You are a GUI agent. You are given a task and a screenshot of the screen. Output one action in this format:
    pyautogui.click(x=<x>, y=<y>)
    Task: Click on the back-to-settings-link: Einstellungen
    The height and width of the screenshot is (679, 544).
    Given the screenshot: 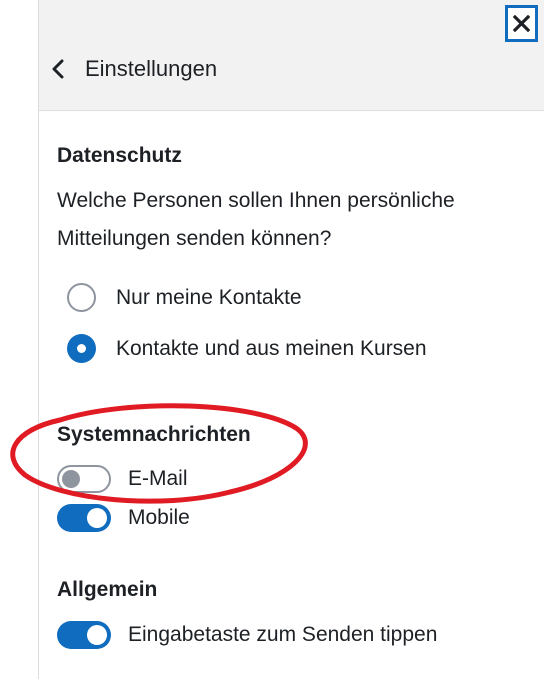 What is the action you would take?
    pyautogui.click(x=134, y=69)
    